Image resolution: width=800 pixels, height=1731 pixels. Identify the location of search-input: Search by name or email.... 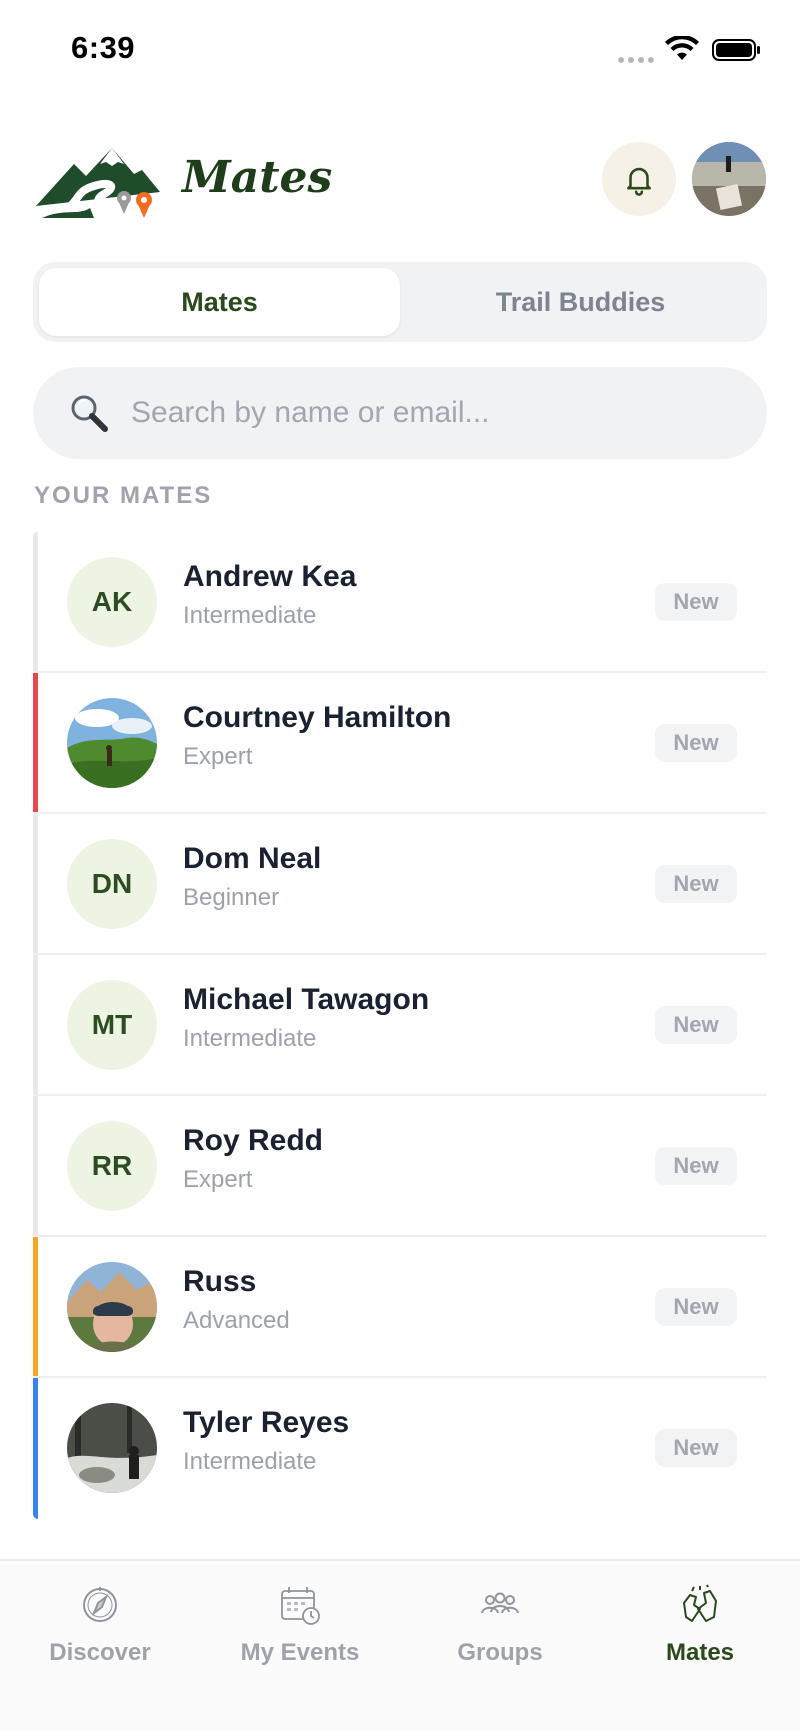
(400, 413).